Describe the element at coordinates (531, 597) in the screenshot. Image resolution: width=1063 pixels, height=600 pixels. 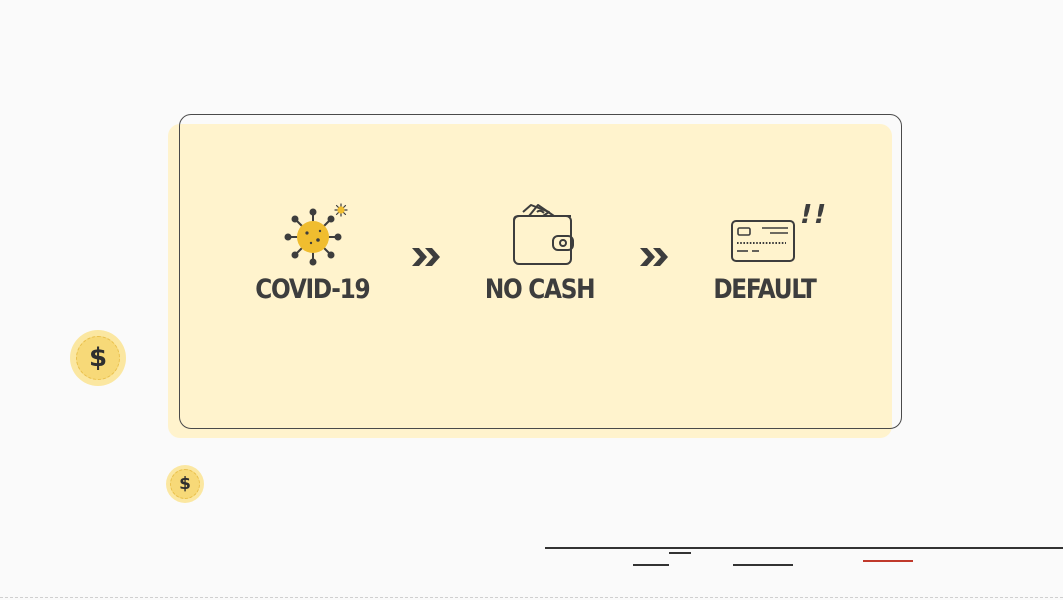
I see `bottom-divider` at that location.